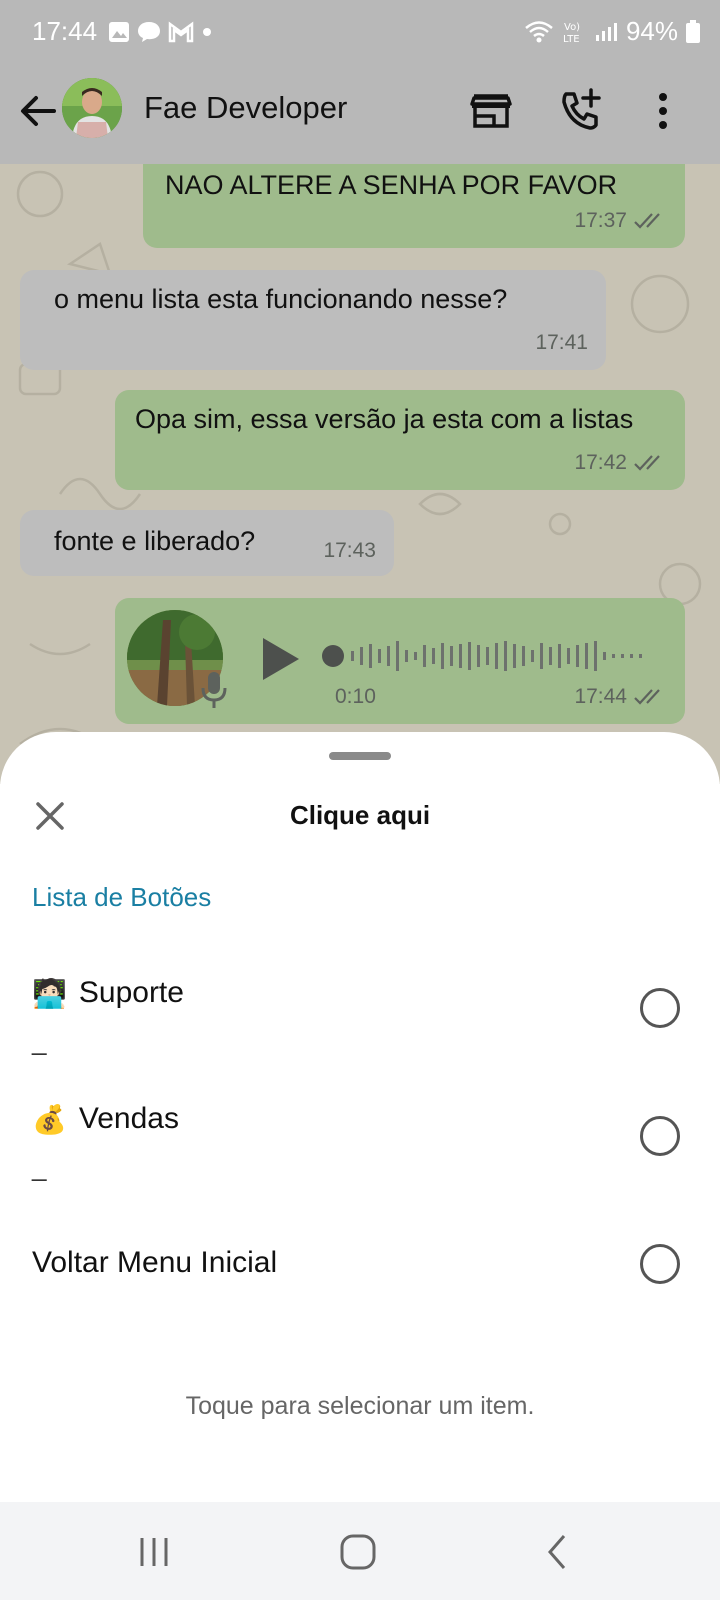 This screenshot has height=1600, width=720. What do you see at coordinates (207, 32) in the screenshot?
I see `dot-icon` at bounding box center [207, 32].